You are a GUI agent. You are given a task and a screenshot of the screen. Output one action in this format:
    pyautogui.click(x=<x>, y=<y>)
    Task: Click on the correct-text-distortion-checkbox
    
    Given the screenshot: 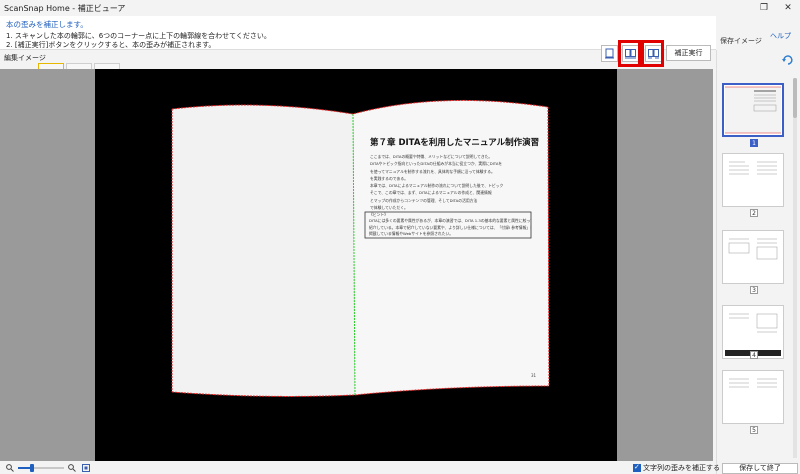 What is the action you would take?
    pyautogui.click(x=637, y=467)
    